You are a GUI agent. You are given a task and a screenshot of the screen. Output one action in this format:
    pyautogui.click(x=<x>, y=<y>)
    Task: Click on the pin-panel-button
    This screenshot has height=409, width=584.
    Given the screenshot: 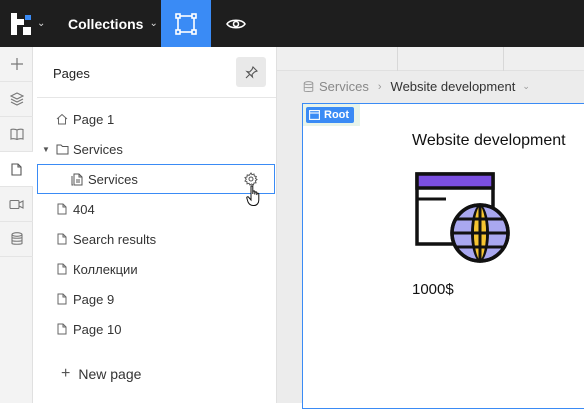 What is the action you would take?
    pyautogui.click(x=251, y=72)
    